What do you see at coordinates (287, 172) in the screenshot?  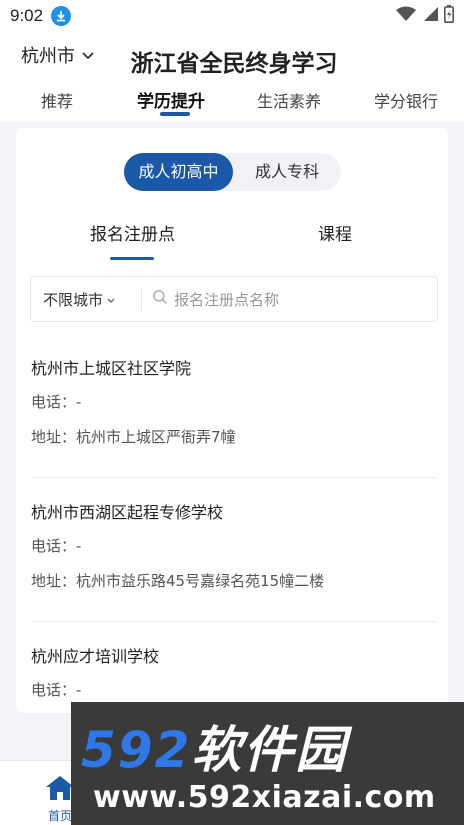 I see `segment-adult-college: 成人专科` at bounding box center [287, 172].